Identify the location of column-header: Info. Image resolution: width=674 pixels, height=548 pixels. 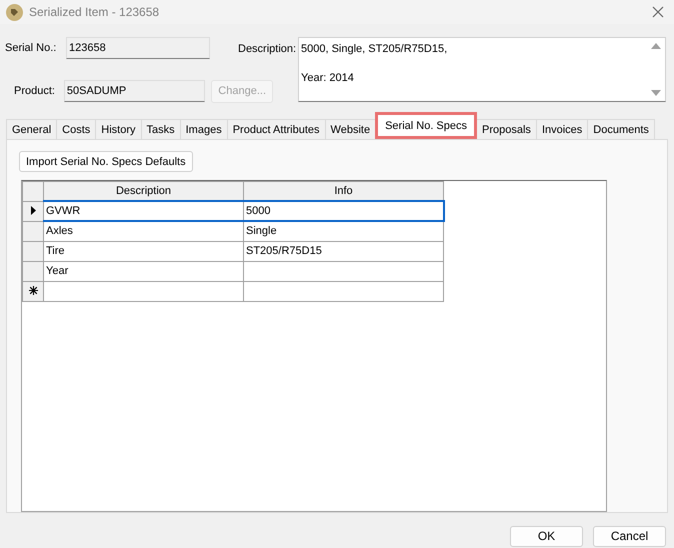
(344, 191).